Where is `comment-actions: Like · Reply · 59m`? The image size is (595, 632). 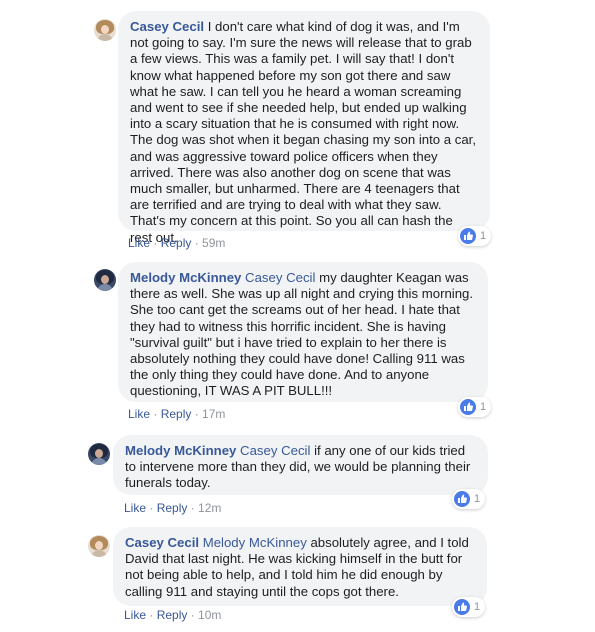 comment-actions: Like · Reply · 59m is located at coordinates (177, 243).